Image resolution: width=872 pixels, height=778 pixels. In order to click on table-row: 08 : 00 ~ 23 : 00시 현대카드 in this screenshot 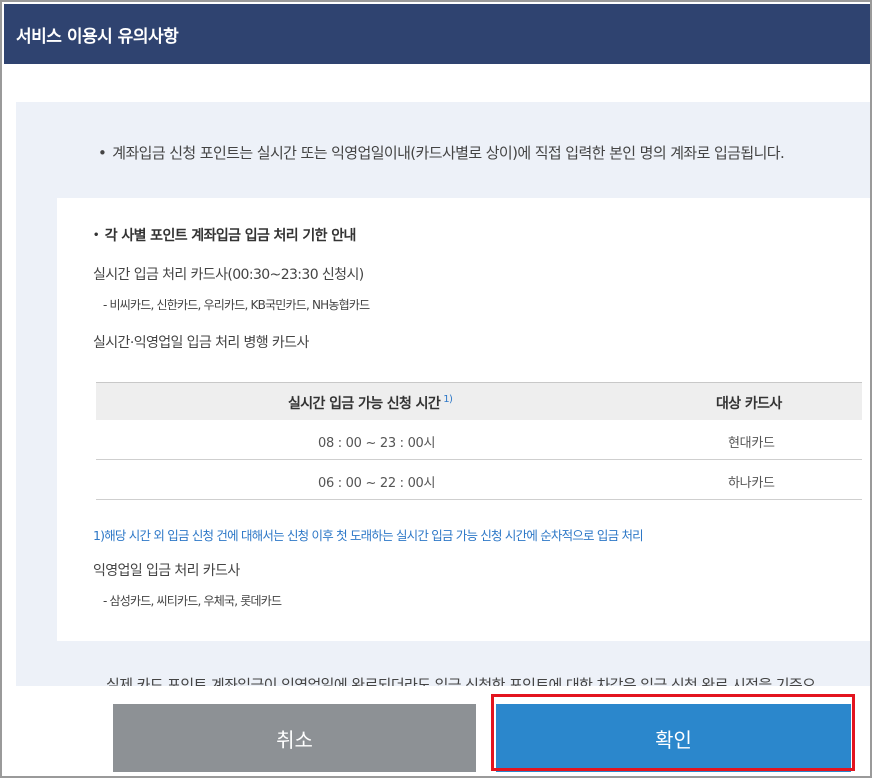, I will do `click(479, 440)`.